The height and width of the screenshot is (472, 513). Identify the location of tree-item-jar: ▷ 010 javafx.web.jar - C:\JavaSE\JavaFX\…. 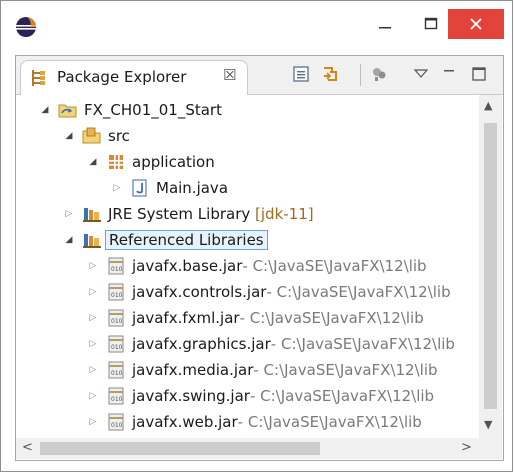
(254, 422).